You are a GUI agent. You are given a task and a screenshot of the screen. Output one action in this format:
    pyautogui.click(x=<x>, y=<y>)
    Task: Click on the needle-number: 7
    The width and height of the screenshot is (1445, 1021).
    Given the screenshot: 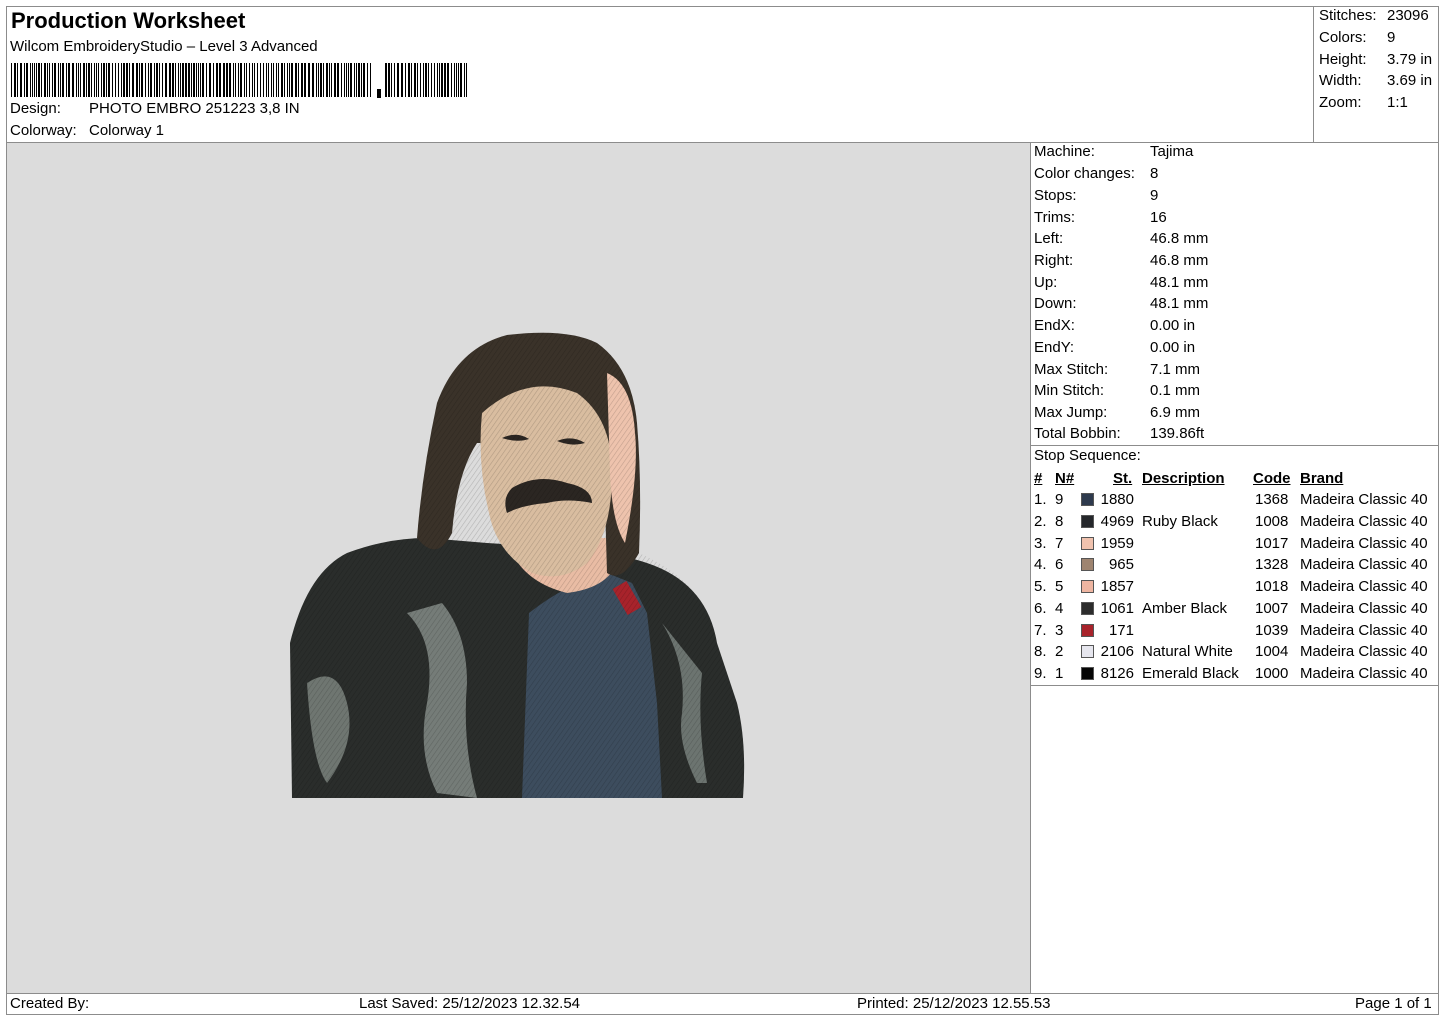 What is the action you would take?
    pyautogui.click(x=1059, y=543)
    